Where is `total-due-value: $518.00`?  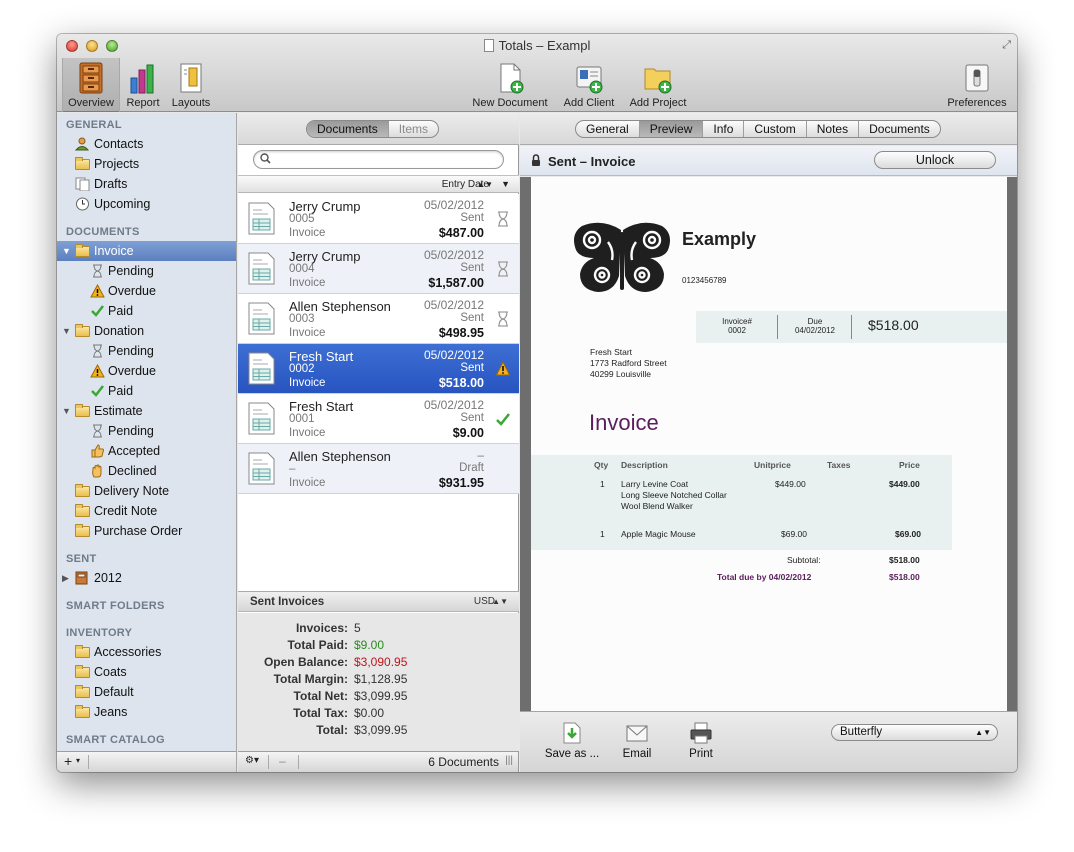 total-due-value: $518.00 is located at coordinates (904, 577).